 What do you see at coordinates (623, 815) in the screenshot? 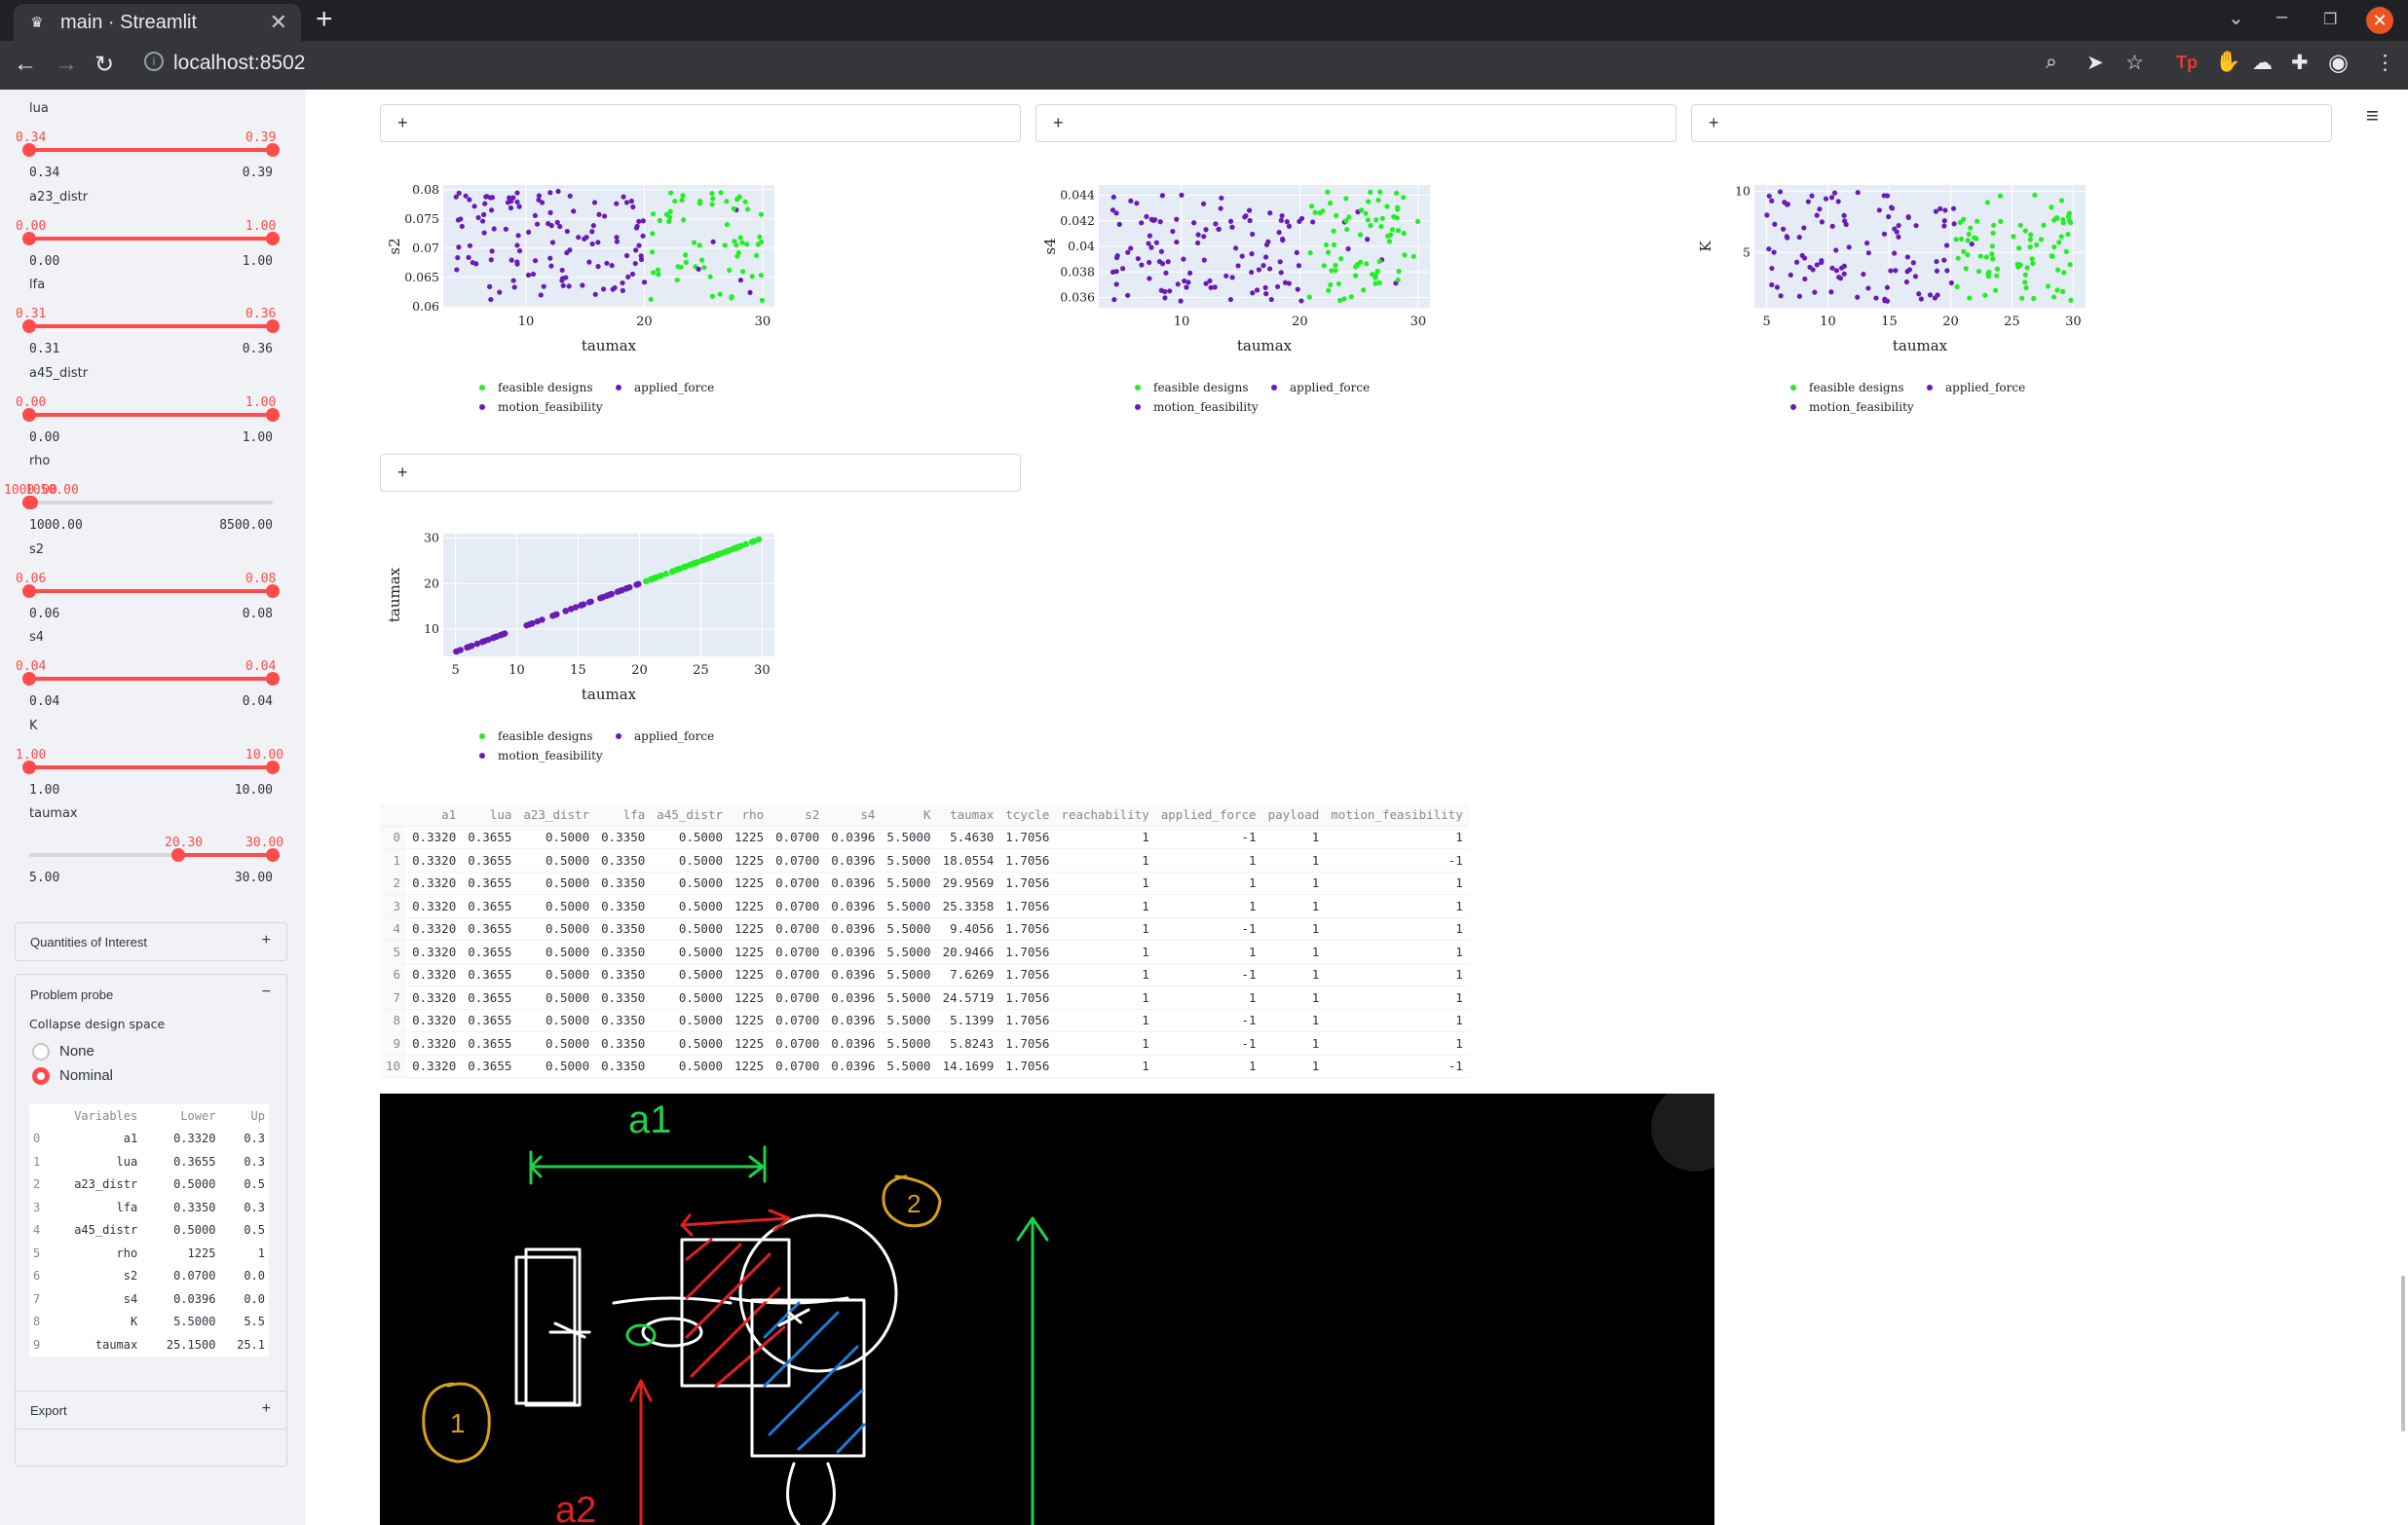
I see `column-header: lfa` at bounding box center [623, 815].